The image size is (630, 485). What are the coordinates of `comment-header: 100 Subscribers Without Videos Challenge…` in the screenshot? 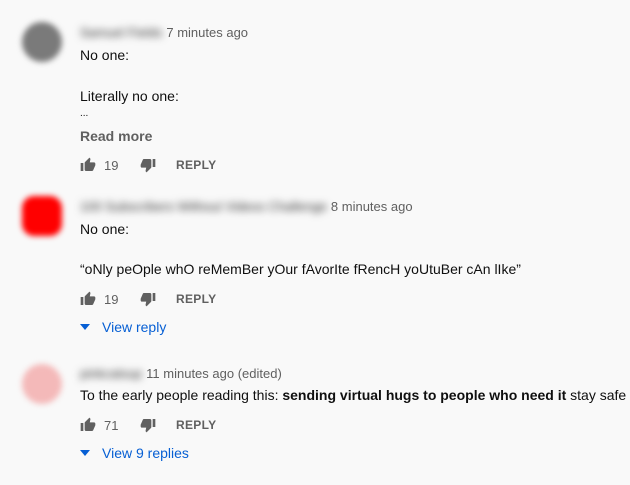 It's located at (246, 206).